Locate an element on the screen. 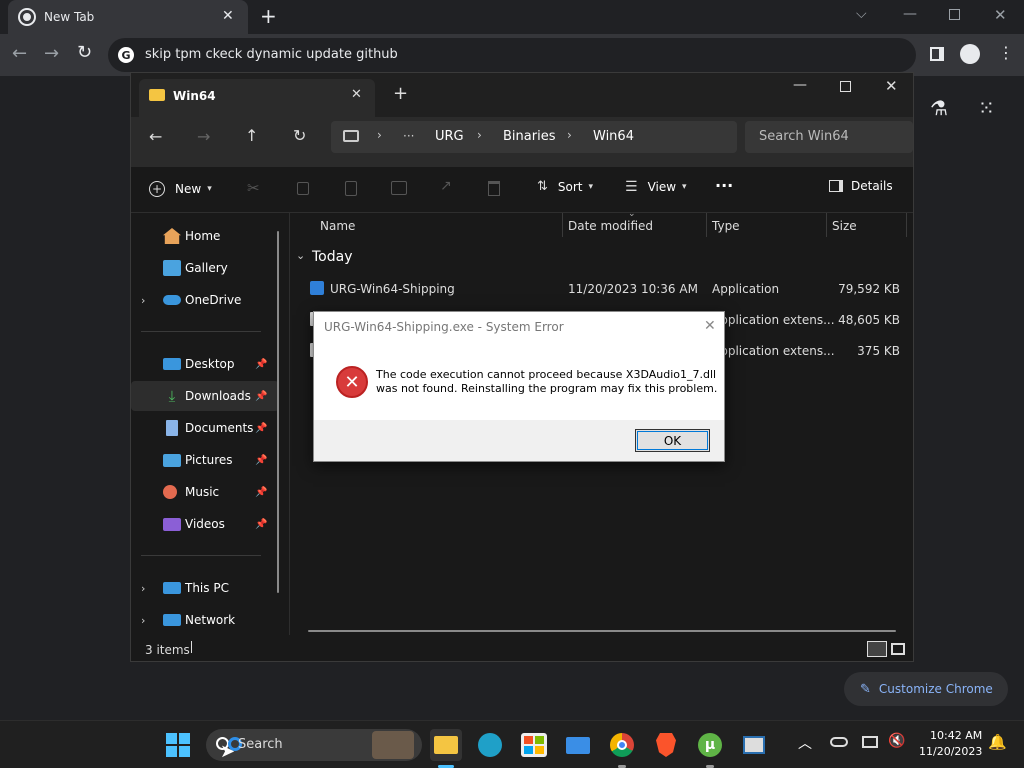 Image resolution: width=1024 pixels, height=768 pixels. sidebar-item-this-pc: › This PC is located at coordinates (205, 588).